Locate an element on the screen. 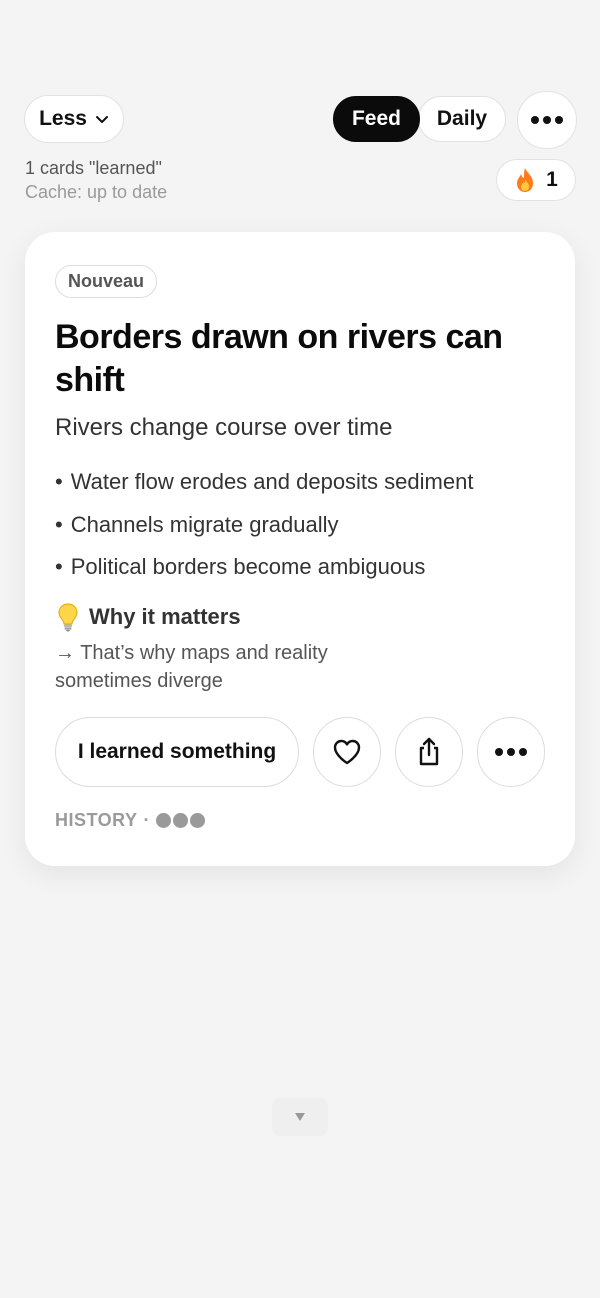 The height and width of the screenshot is (1298, 600). lightbulb-icon is located at coordinates (68, 617).